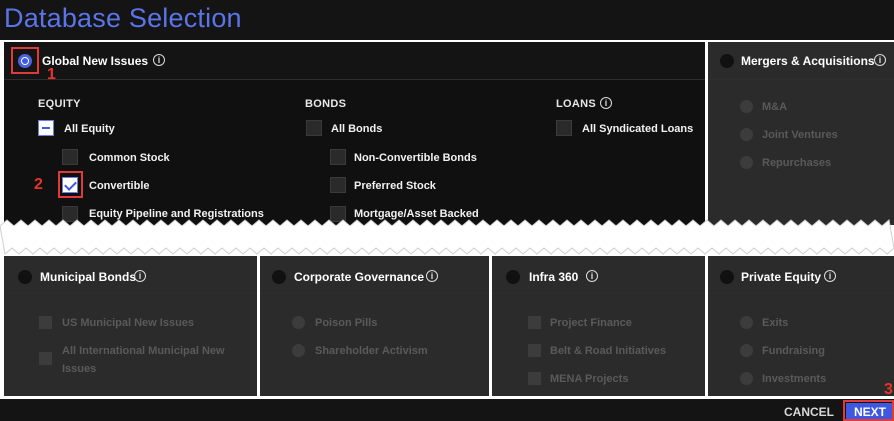 This screenshot has height=421, width=894. Describe the element at coordinates (59, 104) in the screenshot. I see `equity-heading: EQUITY` at that location.